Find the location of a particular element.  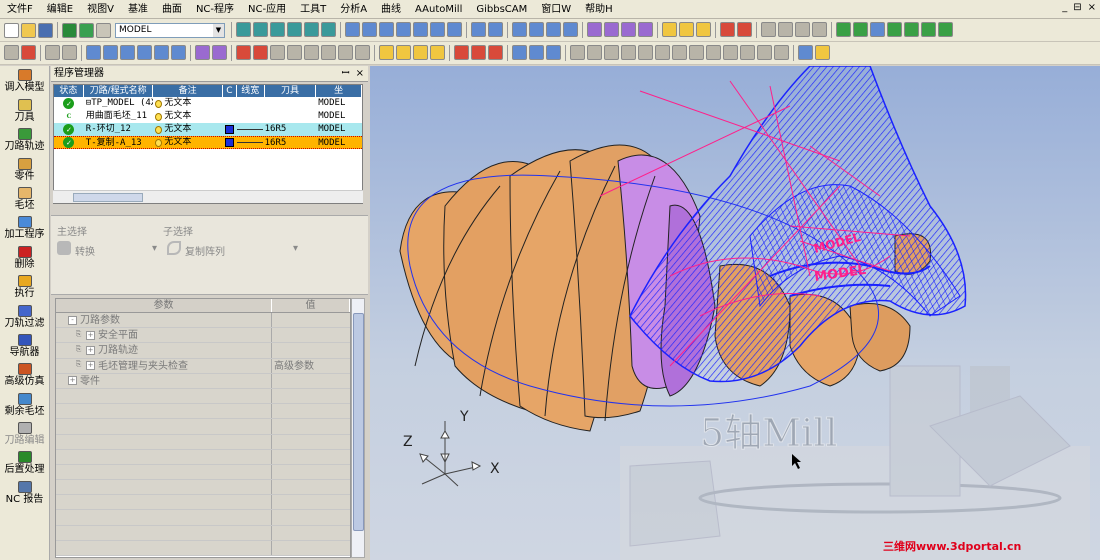

light-bulb-3-icon is located at coordinates (703, 29).